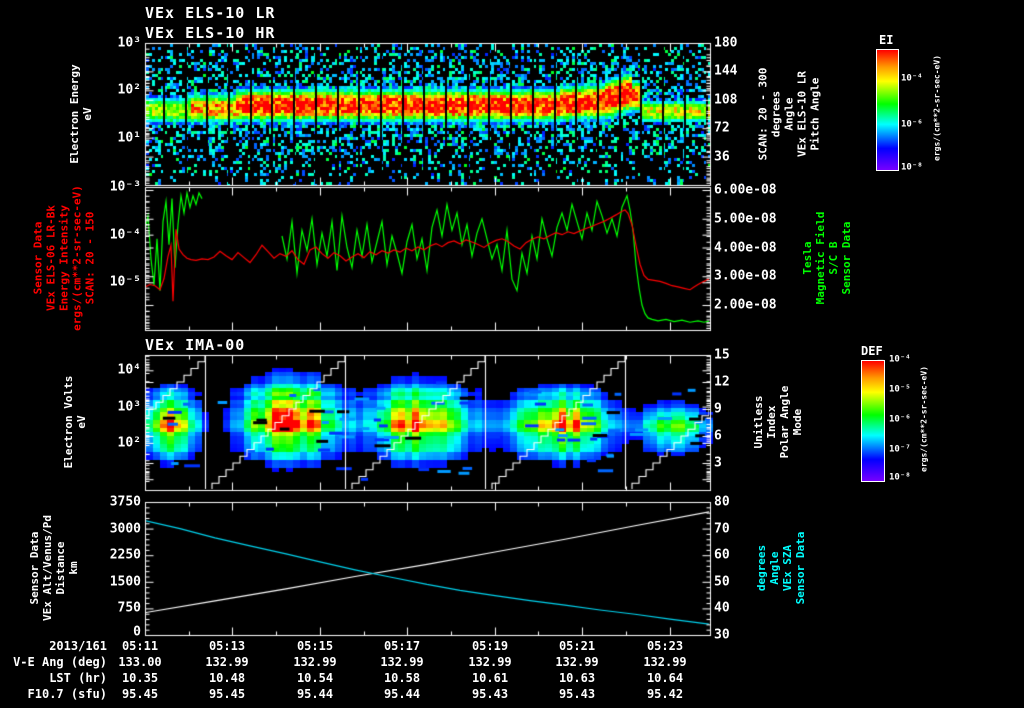  Describe the element at coordinates (745, 219) in the screenshot. I see `y-tick-label: 5.00e-08` at that location.